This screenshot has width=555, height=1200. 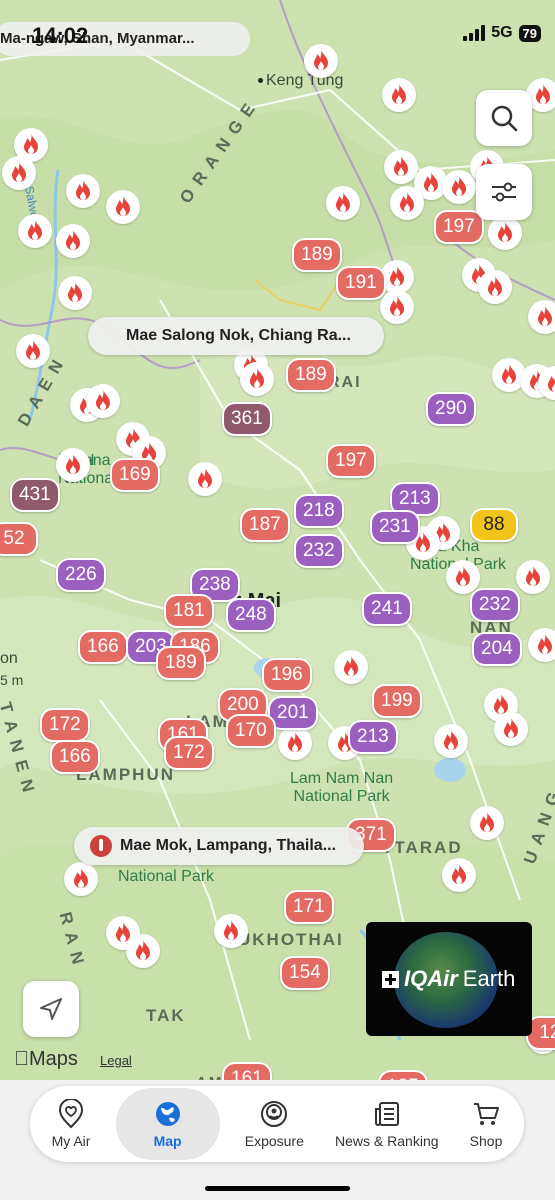 What do you see at coordinates (274, 1124) in the screenshot?
I see `tab-exposure: Exposure` at bounding box center [274, 1124].